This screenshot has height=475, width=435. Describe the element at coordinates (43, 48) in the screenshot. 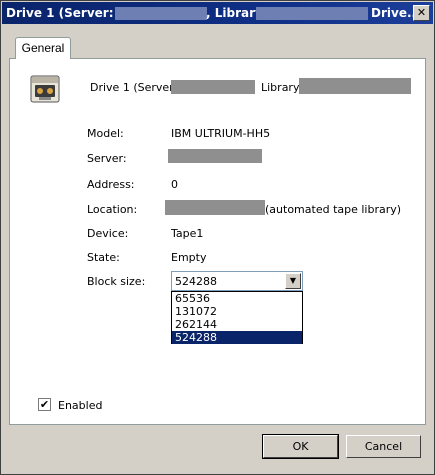

I see `tab-general: General` at that location.